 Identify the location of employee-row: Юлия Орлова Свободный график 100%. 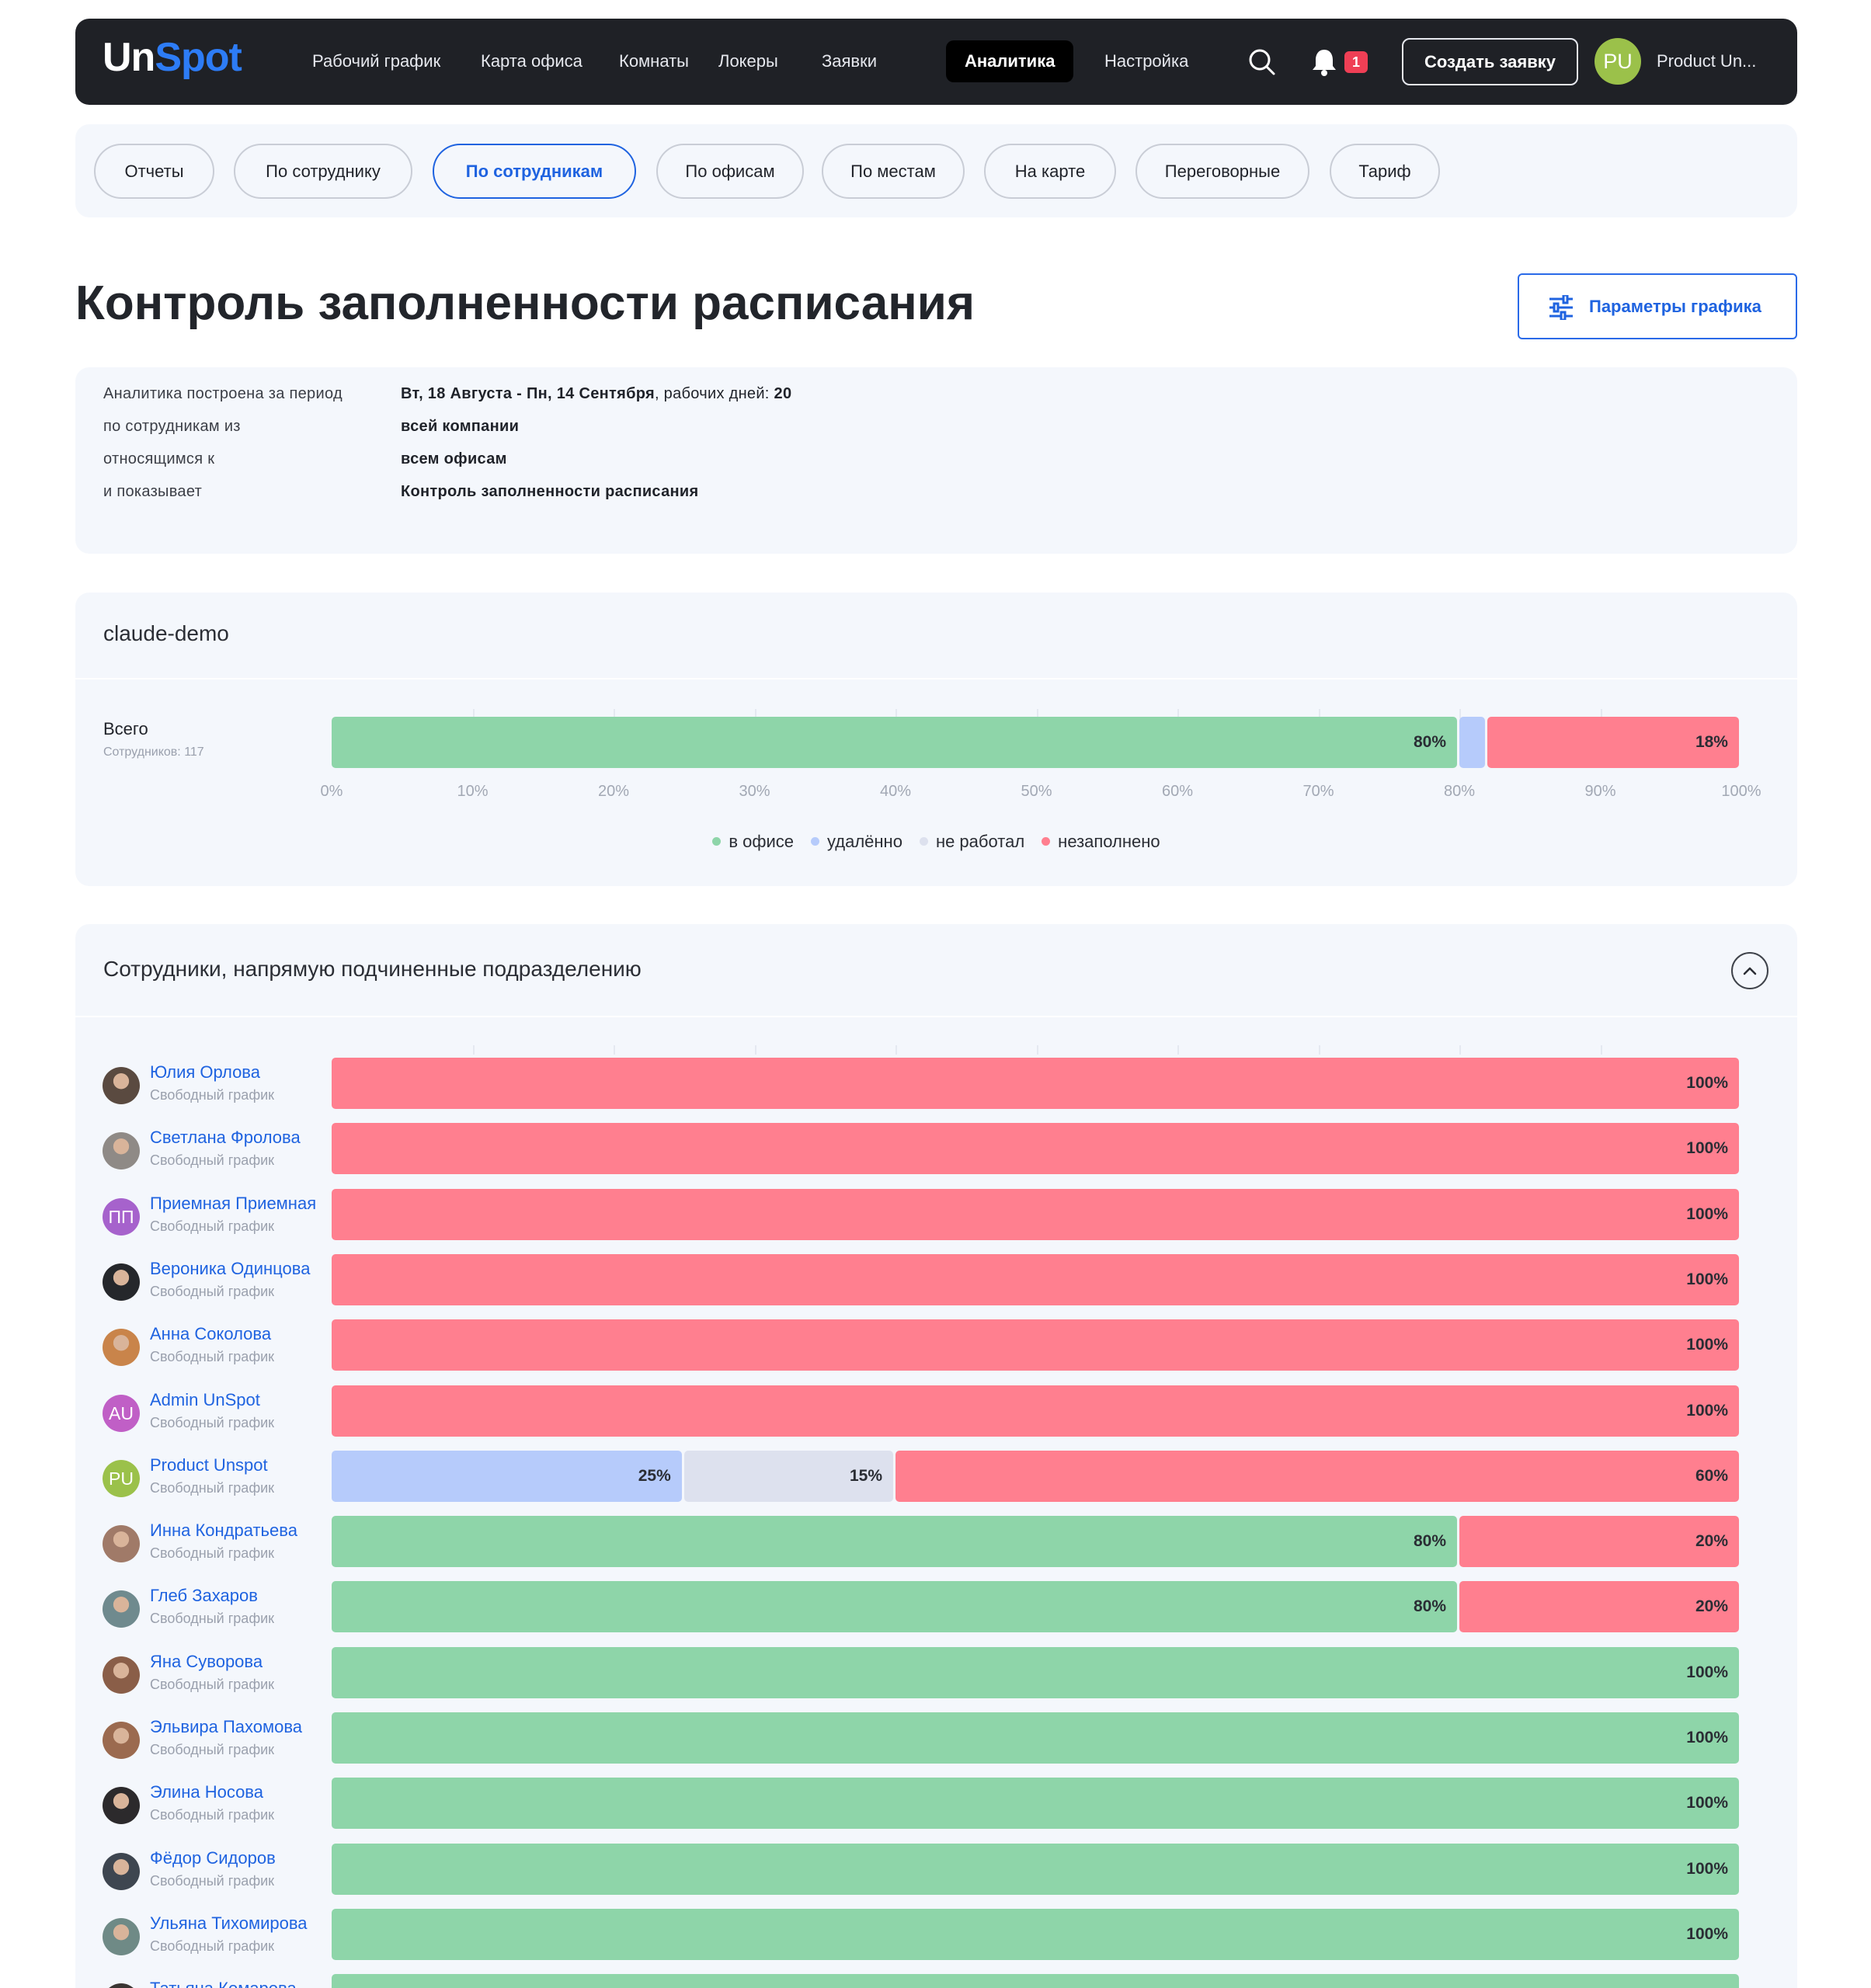
(936, 1090).